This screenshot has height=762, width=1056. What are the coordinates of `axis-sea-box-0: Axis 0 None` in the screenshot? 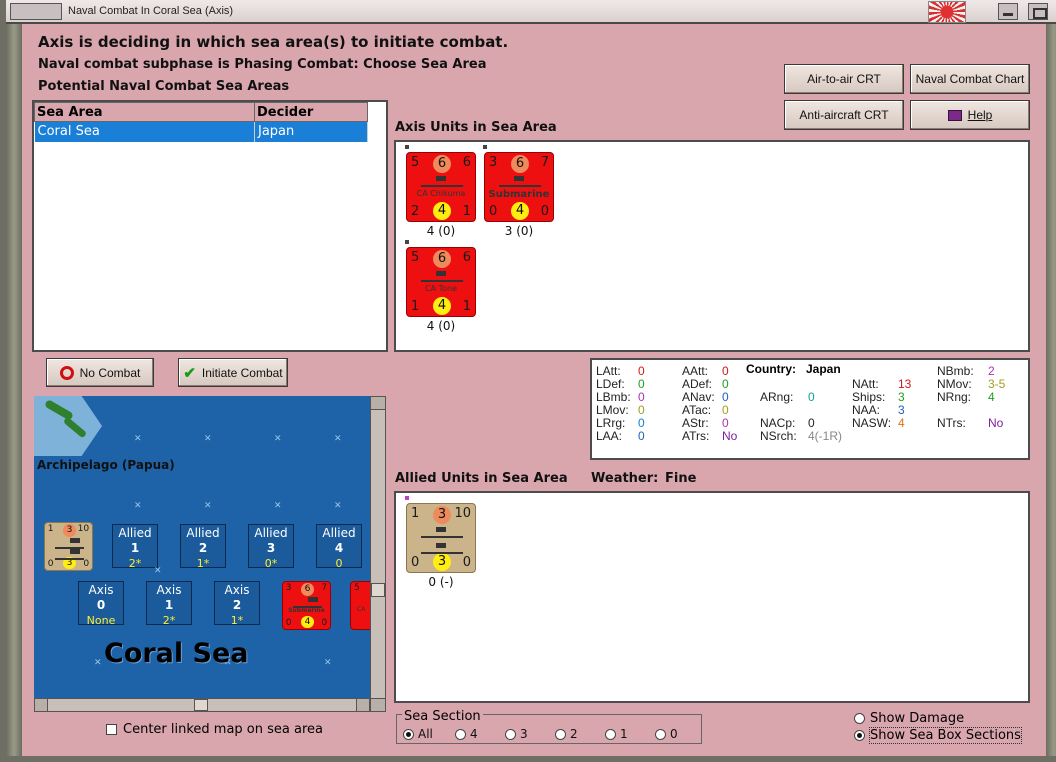 It's located at (101, 604).